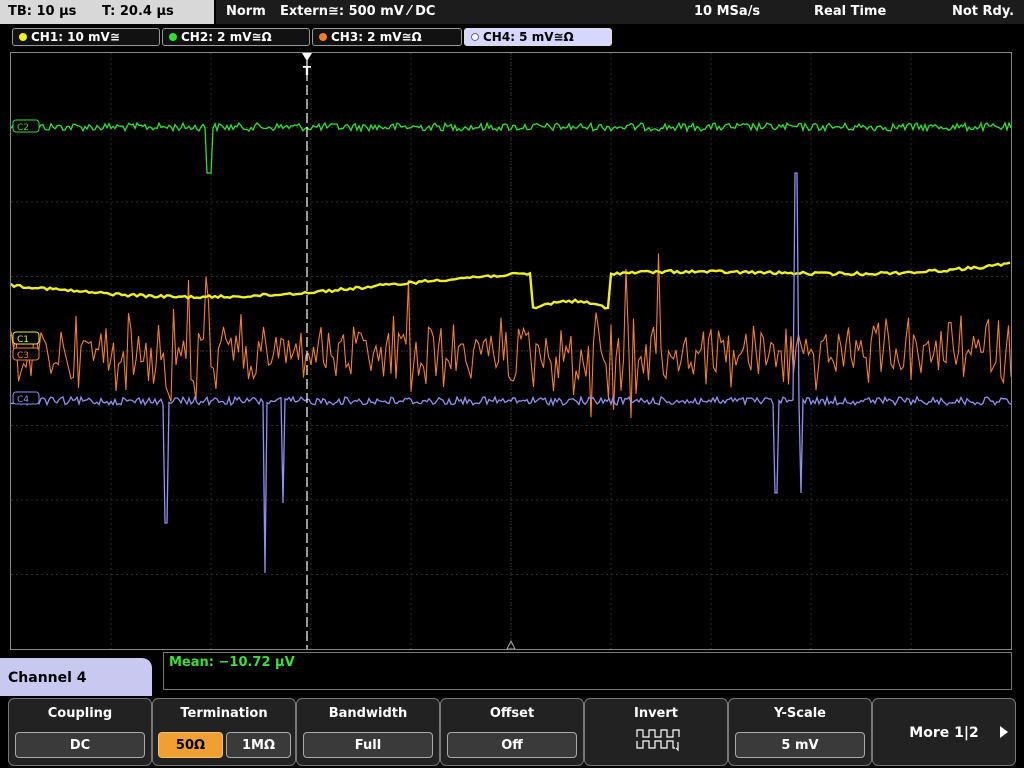 The width and height of the screenshot is (1024, 768). I want to click on timebase-panel: TB: 10 µs T: 20.4 µs, so click(107, 12).